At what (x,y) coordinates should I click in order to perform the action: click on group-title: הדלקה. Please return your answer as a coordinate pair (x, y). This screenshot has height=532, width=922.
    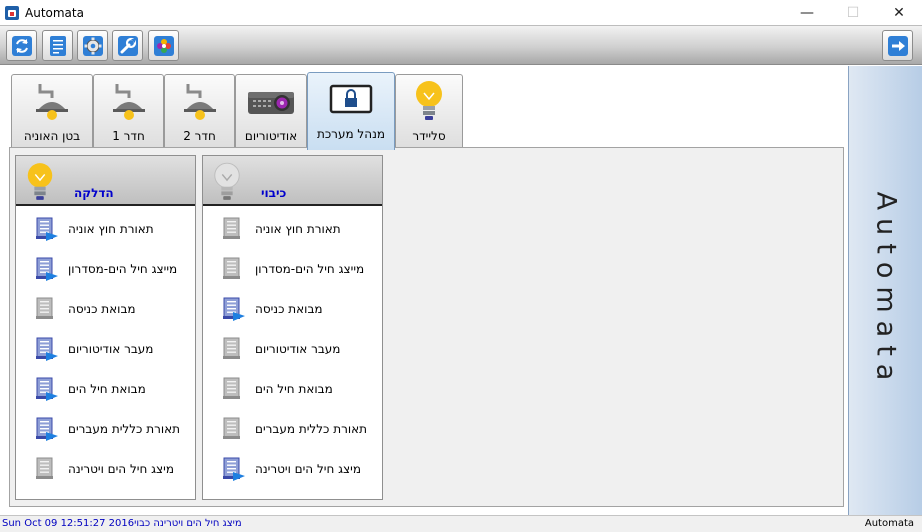
    Looking at the image, I should click on (94, 193).